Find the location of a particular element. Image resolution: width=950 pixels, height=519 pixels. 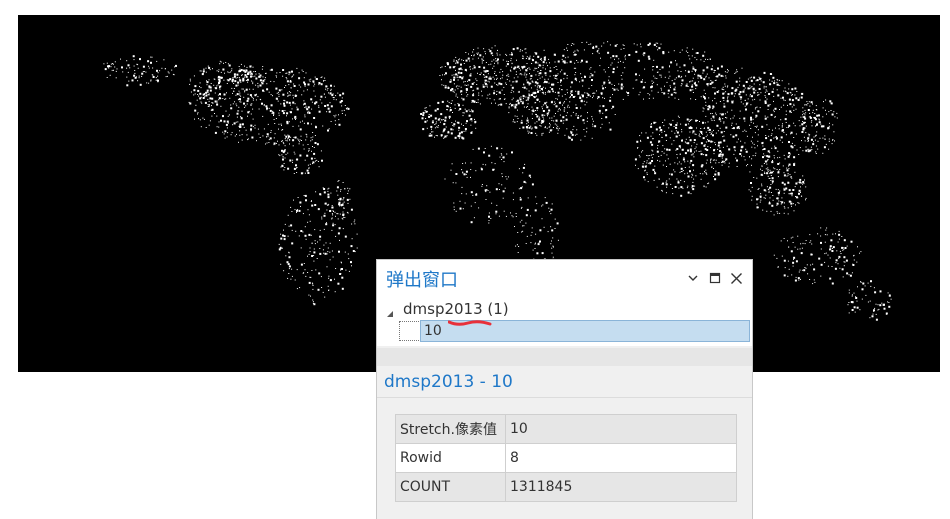

tree-layer-label: dmsp2013 (1) is located at coordinates (456, 309).